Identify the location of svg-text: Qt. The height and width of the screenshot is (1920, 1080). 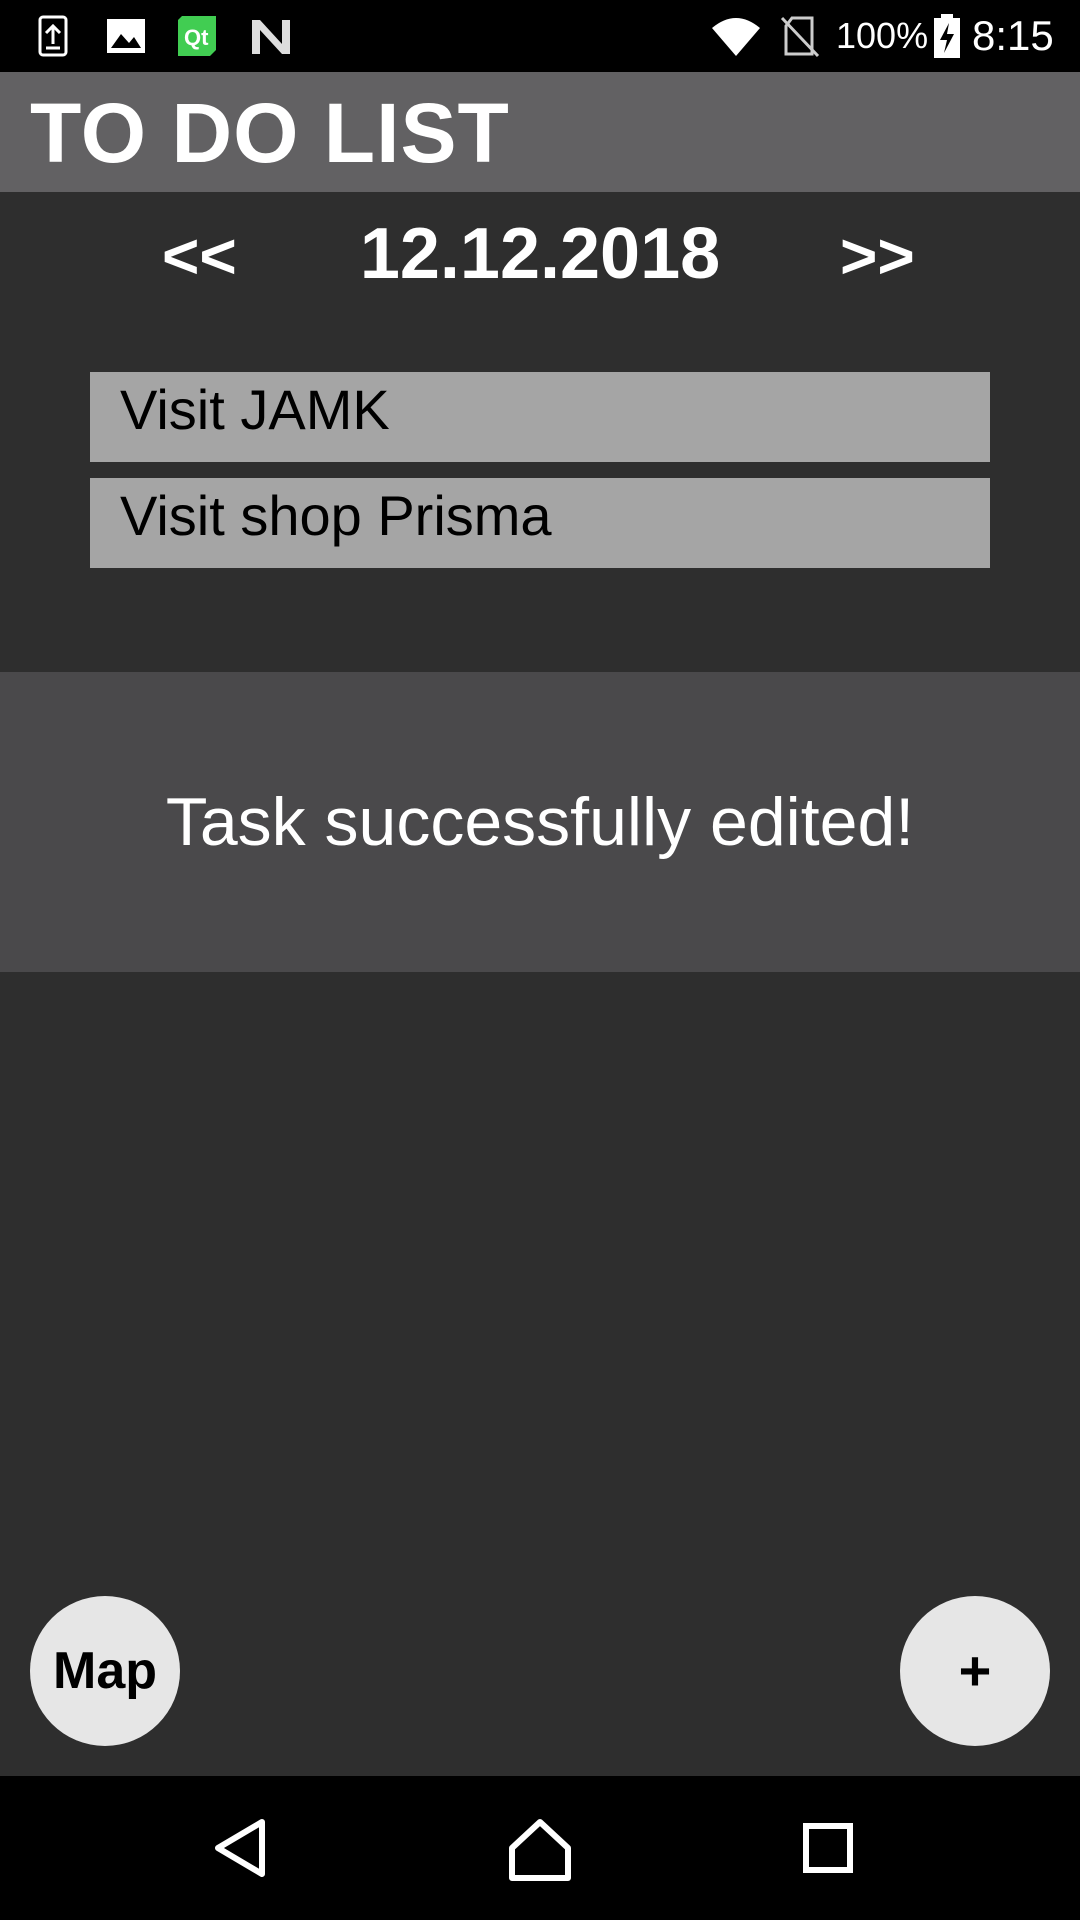
(196, 37).